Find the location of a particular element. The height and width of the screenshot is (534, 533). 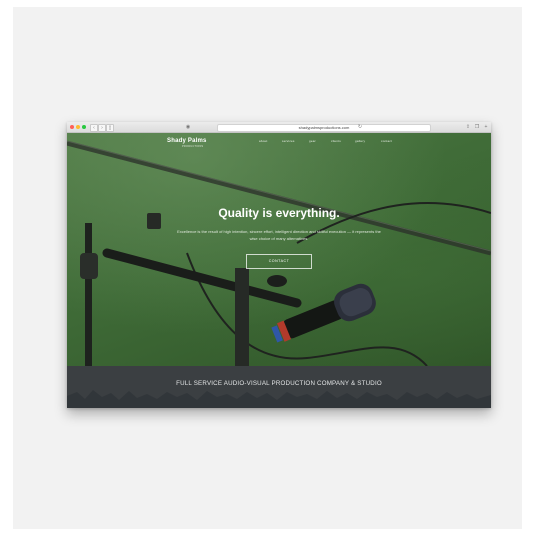

shield-icon: ◉ is located at coordinates (188, 127).